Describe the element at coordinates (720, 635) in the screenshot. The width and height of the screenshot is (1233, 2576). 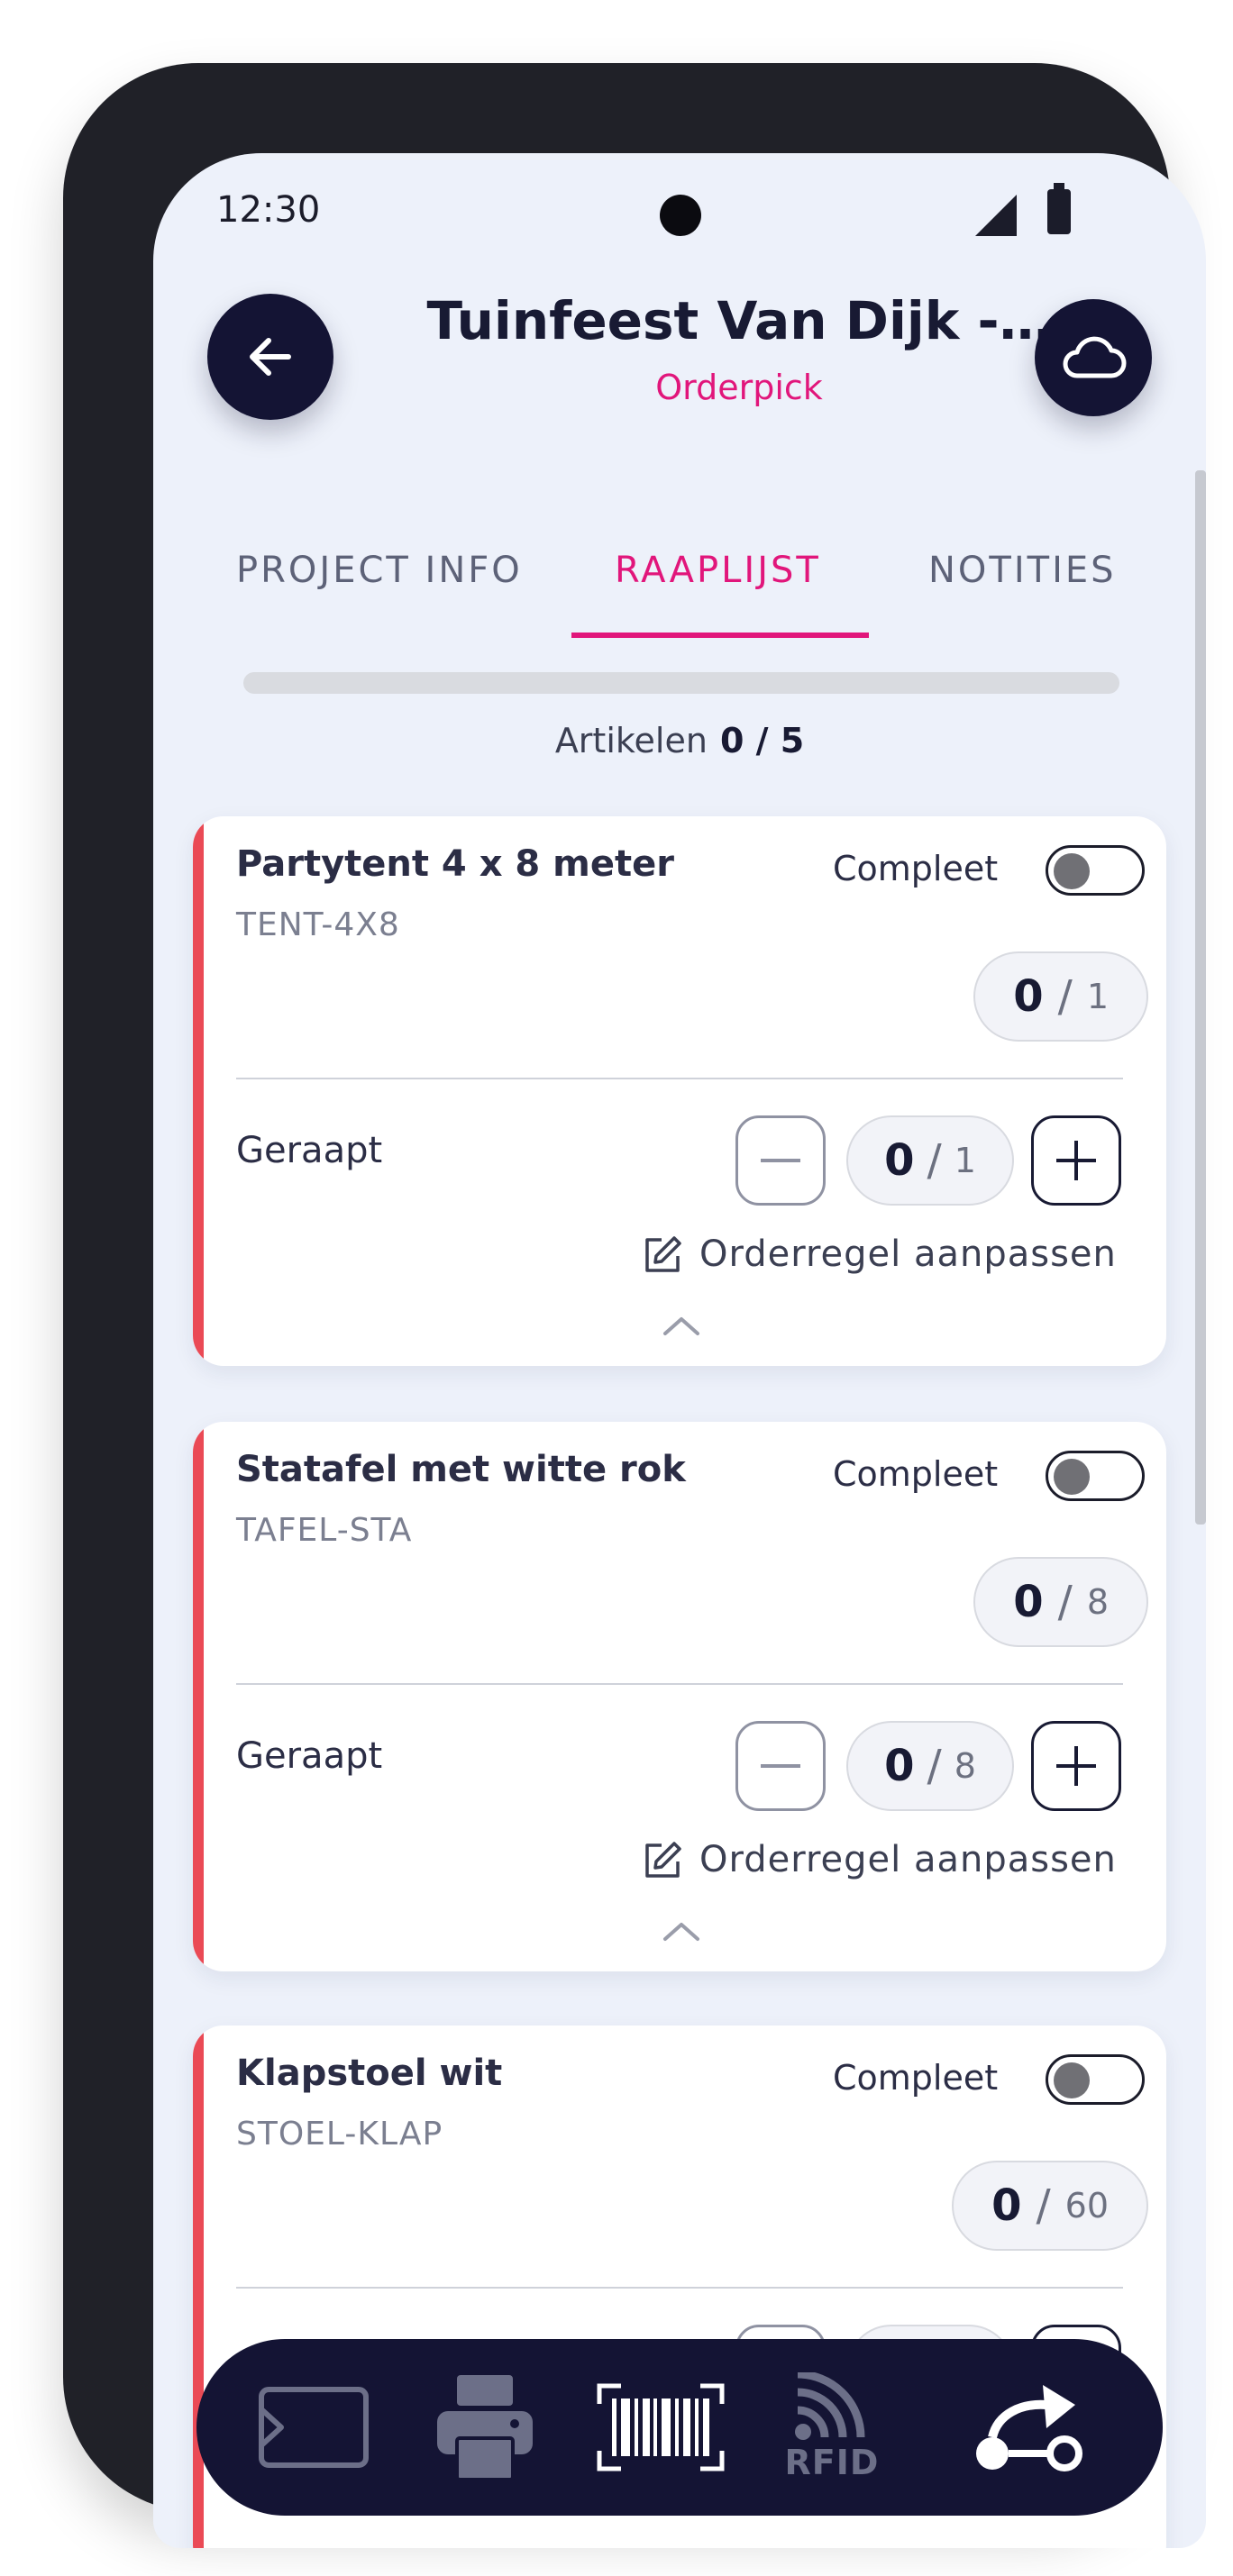
I see `active-tab-indicator` at that location.